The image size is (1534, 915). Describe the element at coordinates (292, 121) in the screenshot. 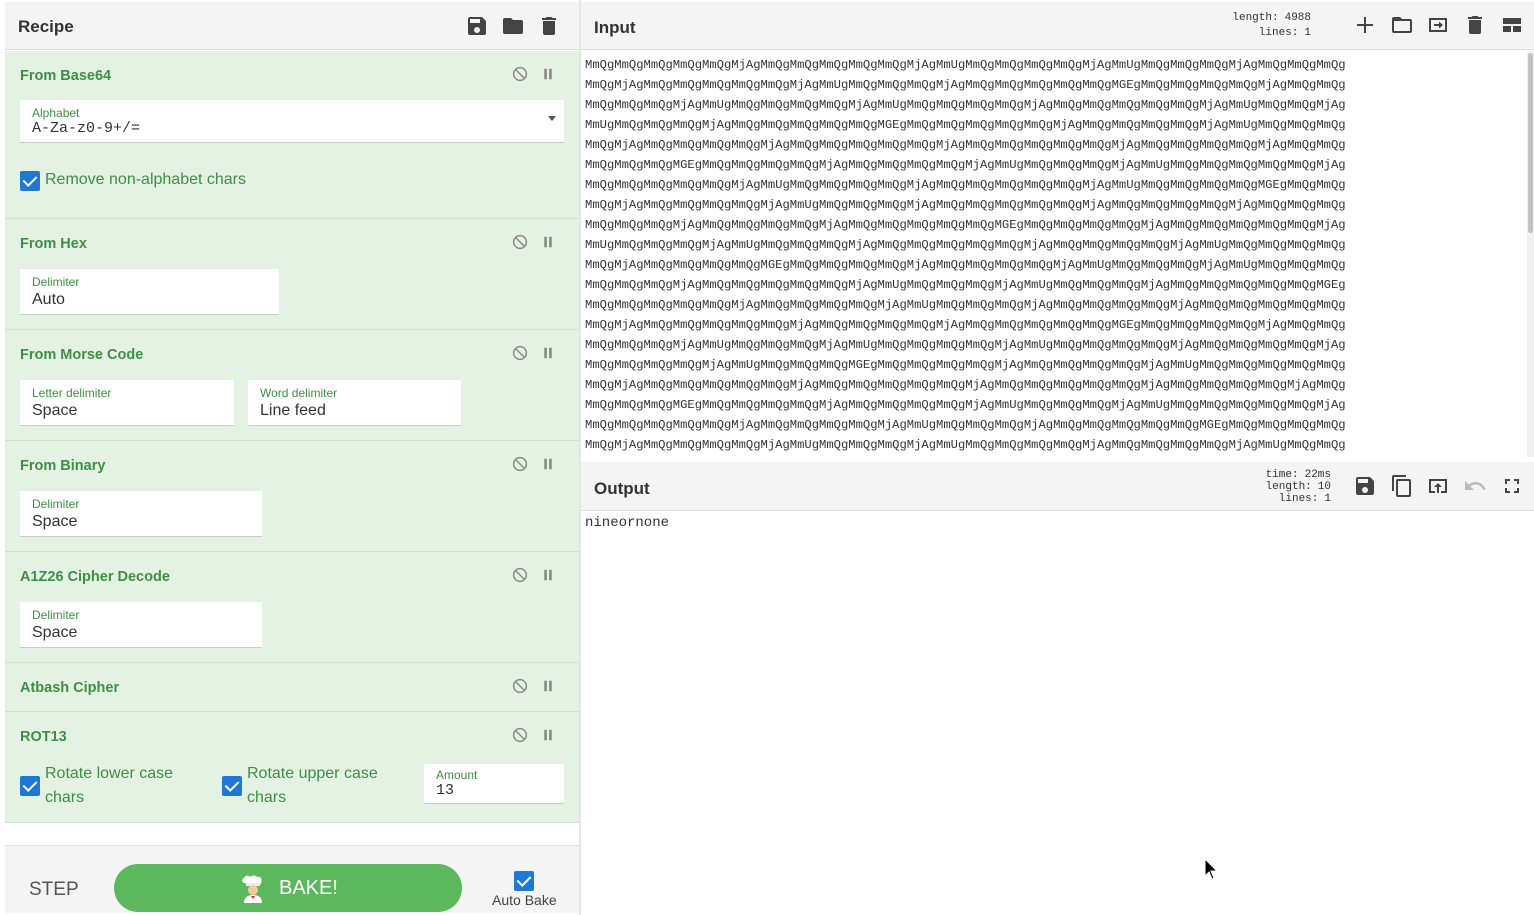

I see `alphabet-select: Alphabet A-Za-z0-9+/=` at that location.